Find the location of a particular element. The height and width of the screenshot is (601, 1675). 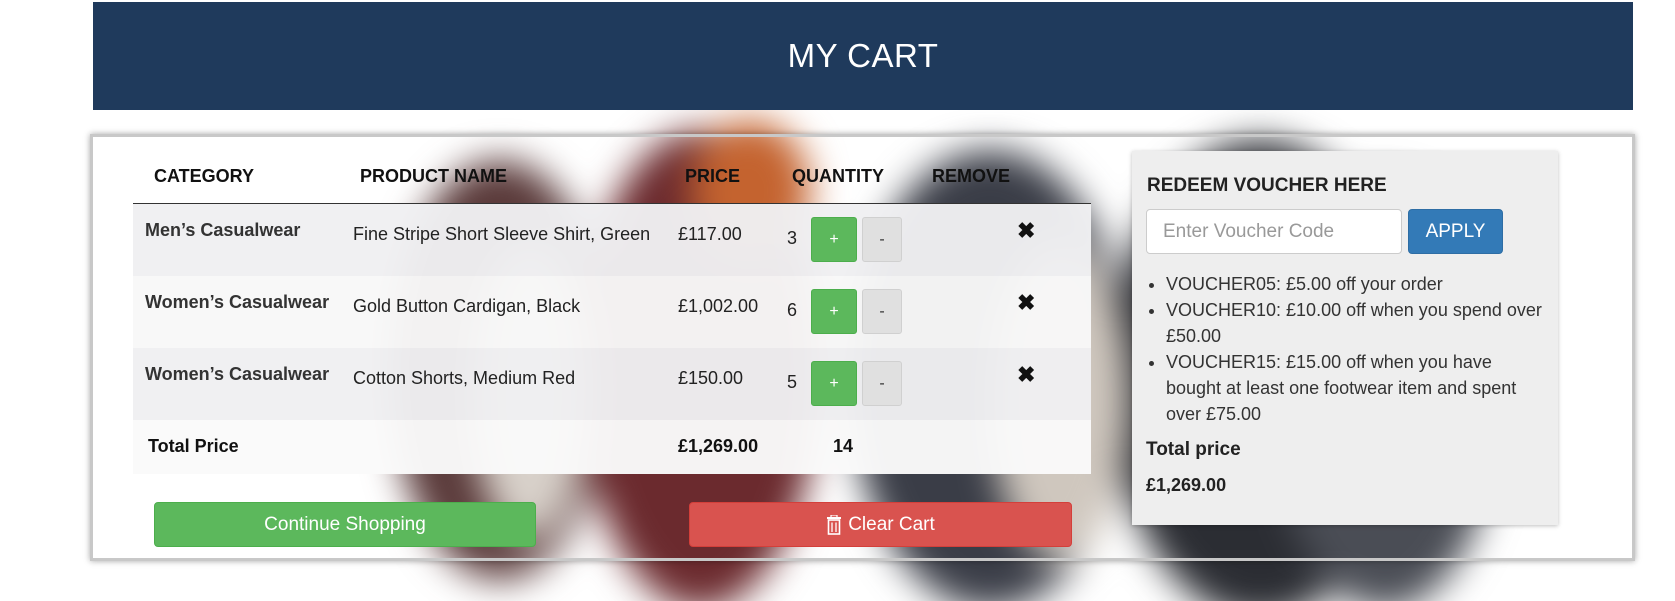

clear-cart-button: Clear Cart is located at coordinates (880, 524).